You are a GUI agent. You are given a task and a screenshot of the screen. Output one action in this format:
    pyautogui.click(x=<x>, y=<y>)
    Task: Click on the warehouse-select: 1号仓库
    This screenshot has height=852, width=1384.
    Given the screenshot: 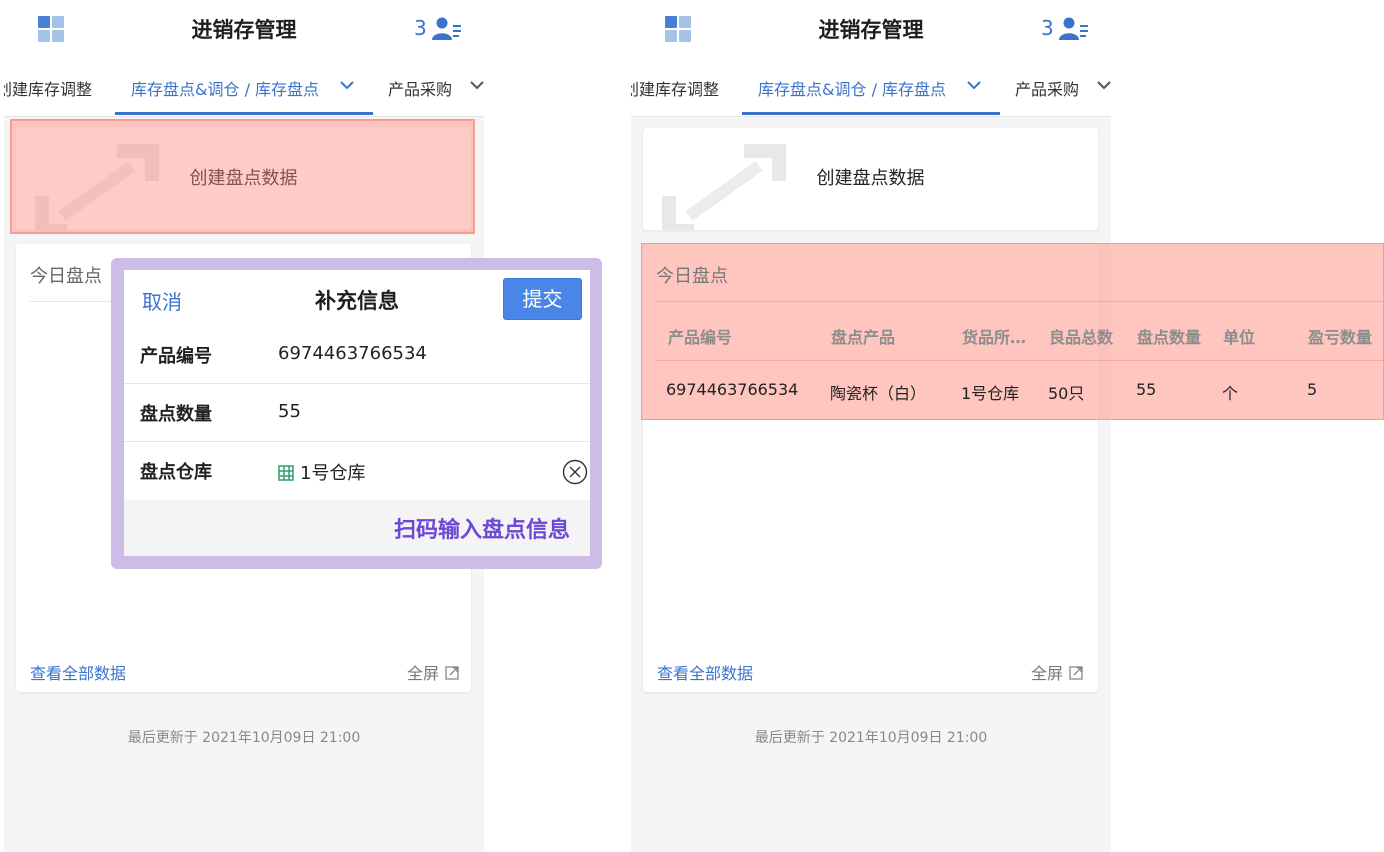 What is the action you would take?
    pyautogui.click(x=321, y=472)
    